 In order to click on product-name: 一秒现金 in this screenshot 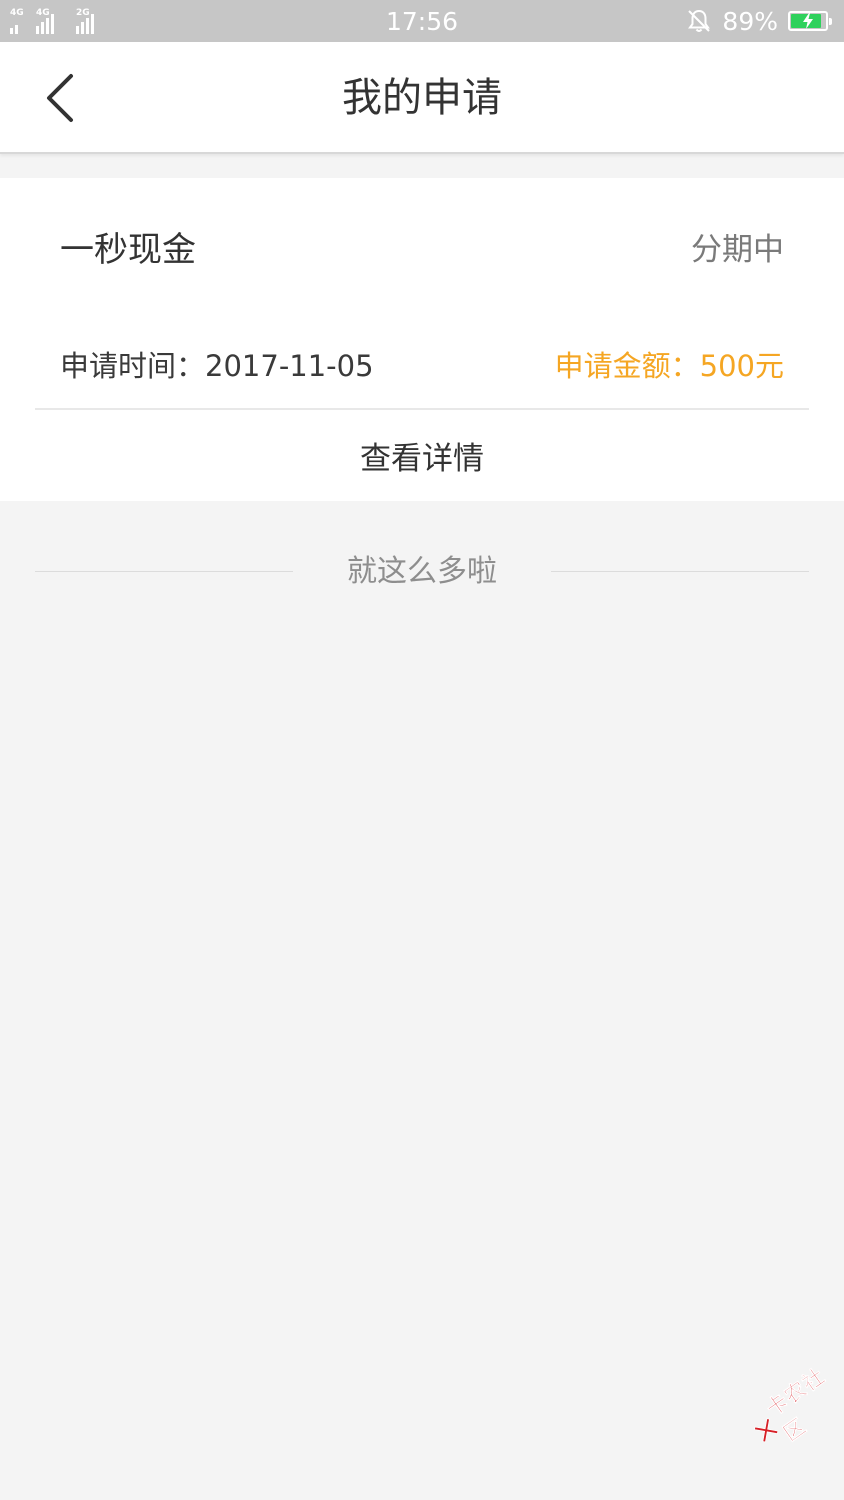, I will do `click(128, 250)`.